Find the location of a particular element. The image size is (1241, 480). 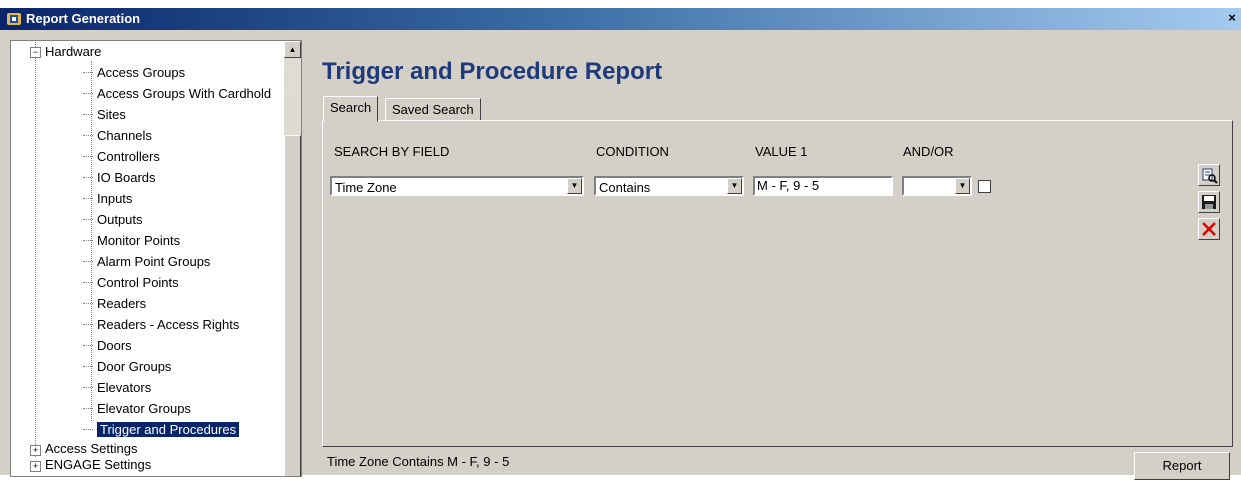

tree-item: Outputs is located at coordinates (113, 219).